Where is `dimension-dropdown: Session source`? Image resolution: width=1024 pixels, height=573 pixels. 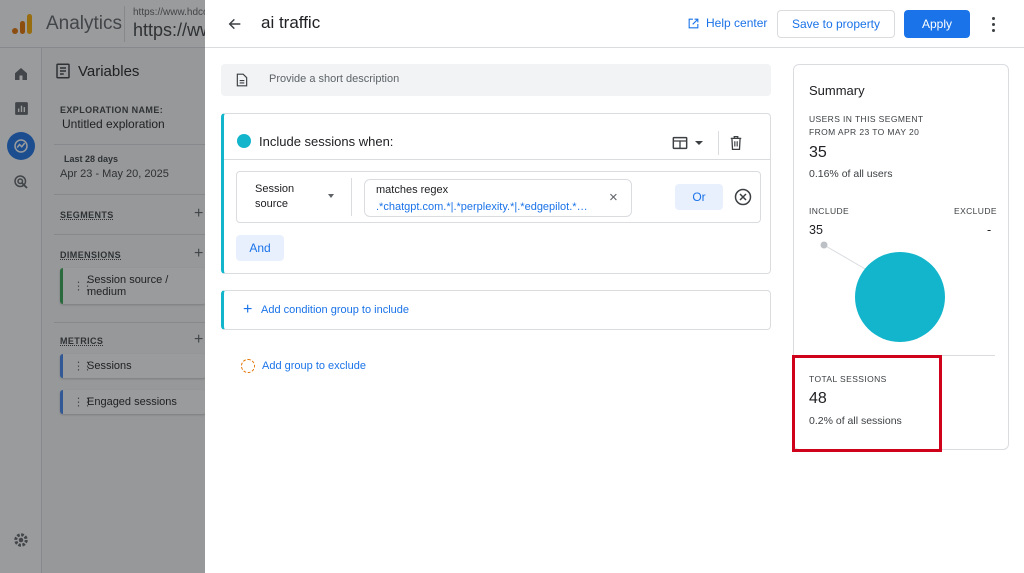 dimension-dropdown: Session source is located at coordinates (295, 197).